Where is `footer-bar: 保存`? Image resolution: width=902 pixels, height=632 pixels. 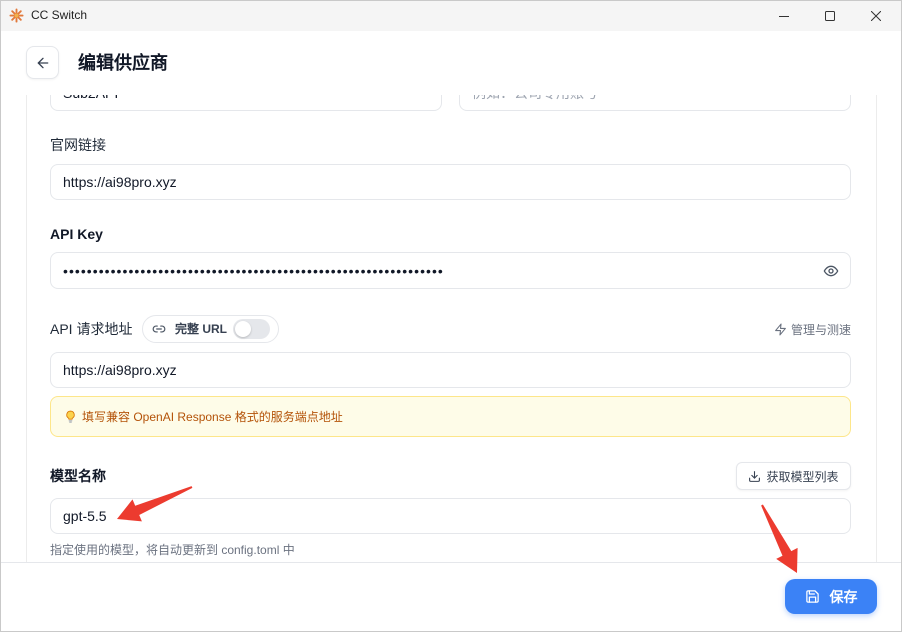
footer-bar: 保存 is located at coordinates (451, 597).